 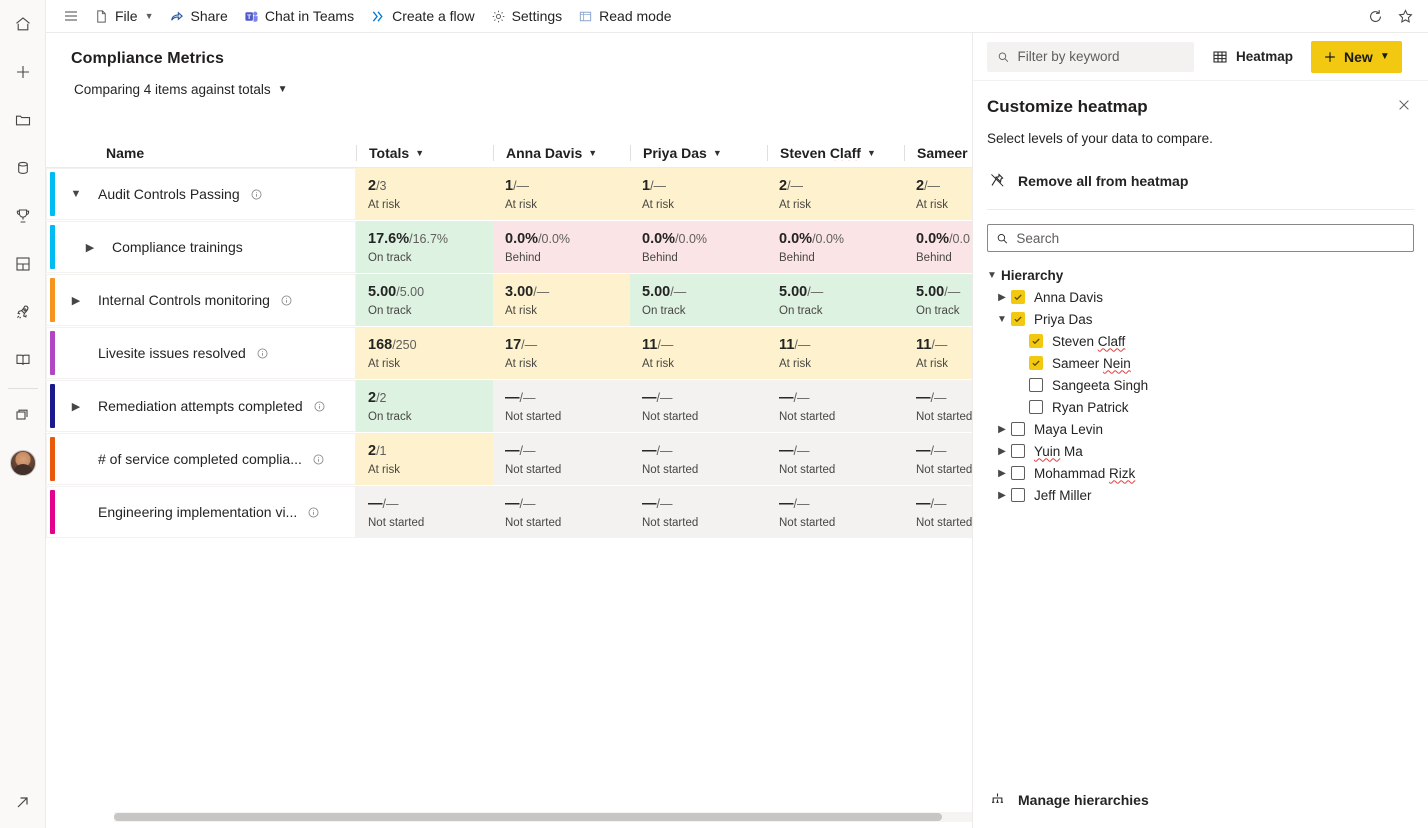 What do you see at coordinates (201, 353) in the screenshot?
I see `row-name-cell: Livesite issues resolved` at bounding box center [201, 353].